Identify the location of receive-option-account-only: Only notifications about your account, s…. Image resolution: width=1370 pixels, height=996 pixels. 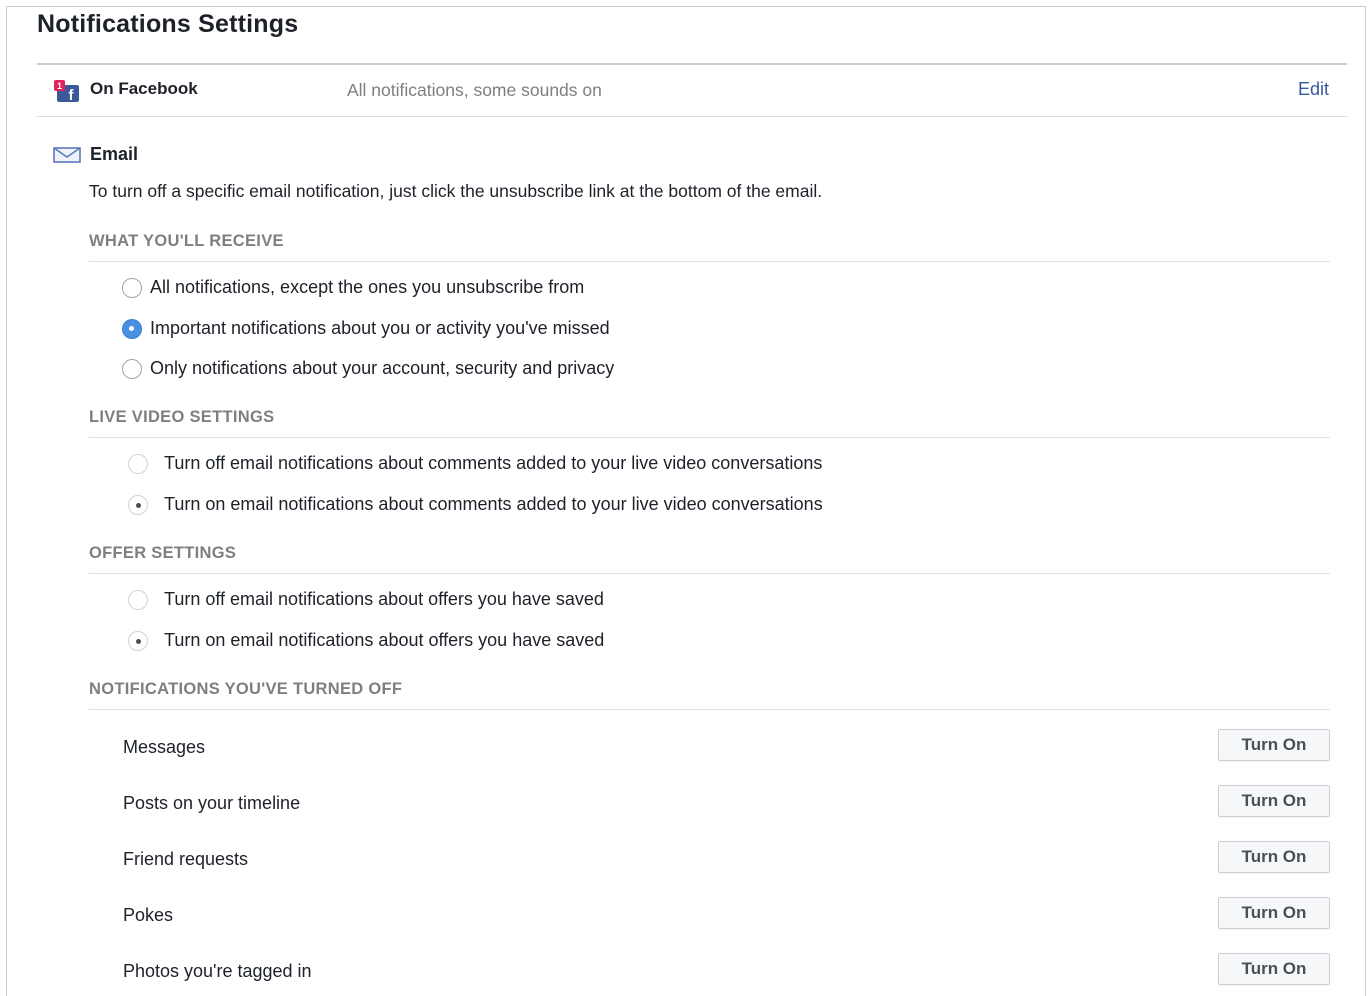
(368, 368).